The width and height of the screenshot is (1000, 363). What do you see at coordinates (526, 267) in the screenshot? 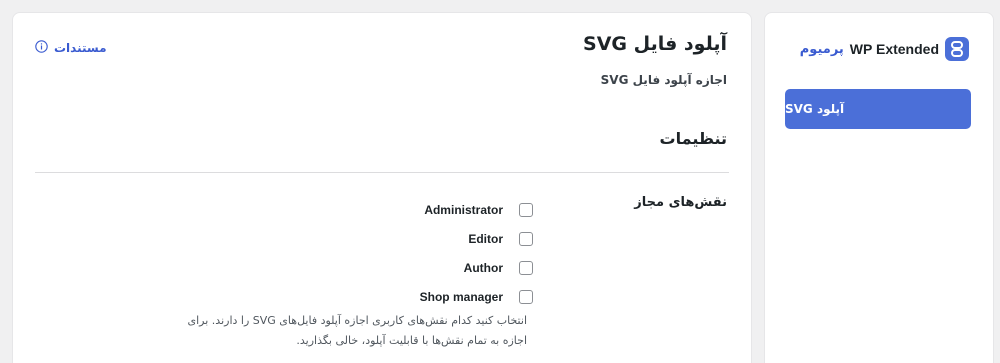
I see `author-checkbox` at bounding box center [526, 267].